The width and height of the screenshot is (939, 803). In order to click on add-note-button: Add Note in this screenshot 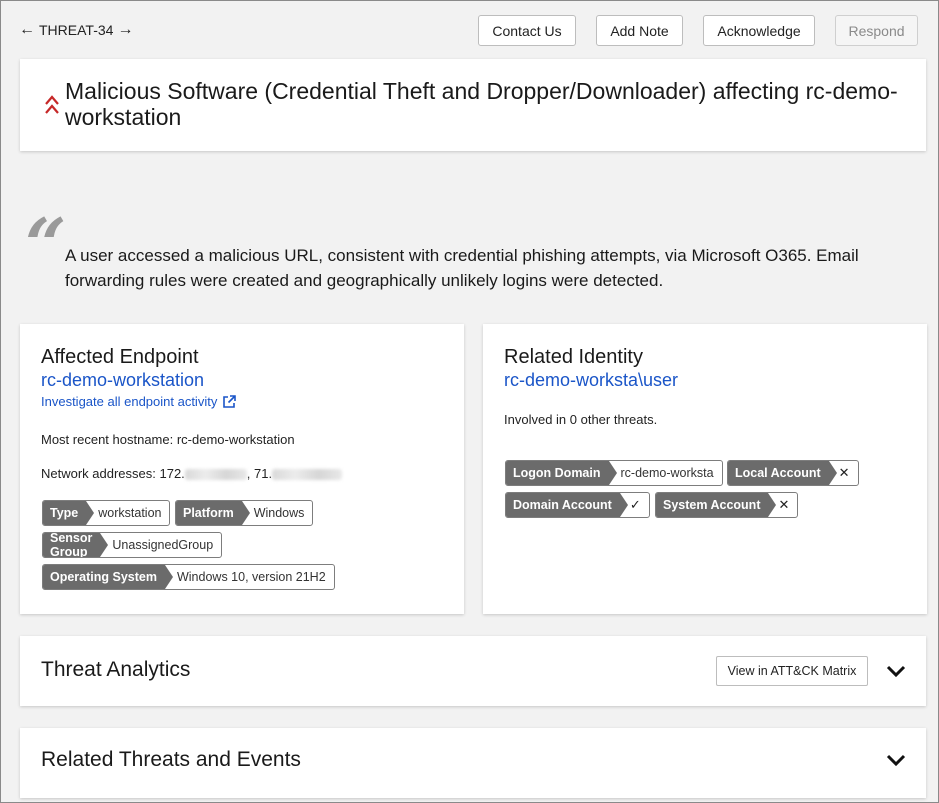, I will do `click(639, 30)`.